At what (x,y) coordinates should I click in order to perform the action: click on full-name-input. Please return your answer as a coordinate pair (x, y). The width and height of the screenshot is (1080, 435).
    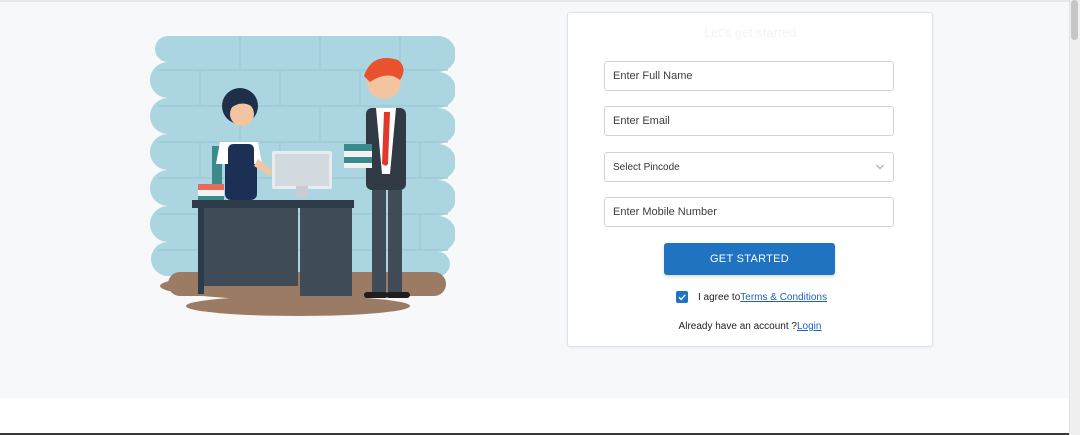
    Looking at the image, I should click on (749, 76).